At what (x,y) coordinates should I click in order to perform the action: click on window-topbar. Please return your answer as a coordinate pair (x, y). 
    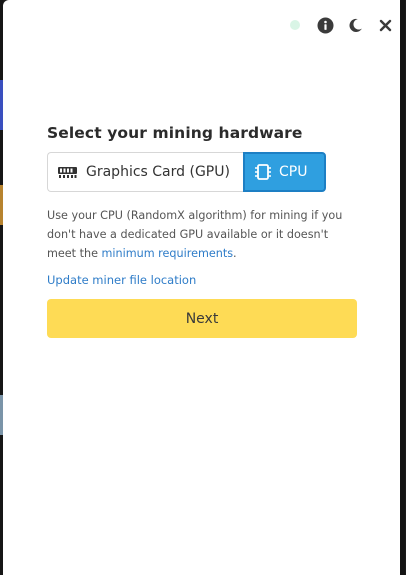
    Looking at the image, I should click on (342, 25).